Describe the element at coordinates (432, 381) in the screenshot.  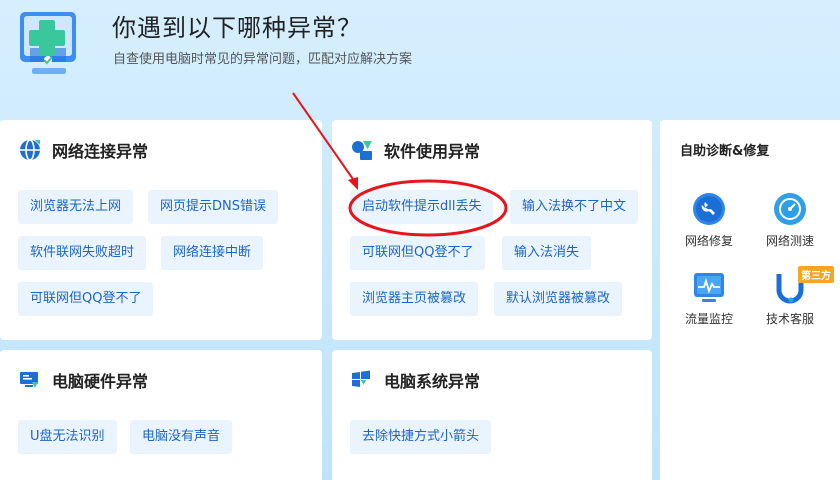
I see `system-card-title: 电脑系统异常` at that location.